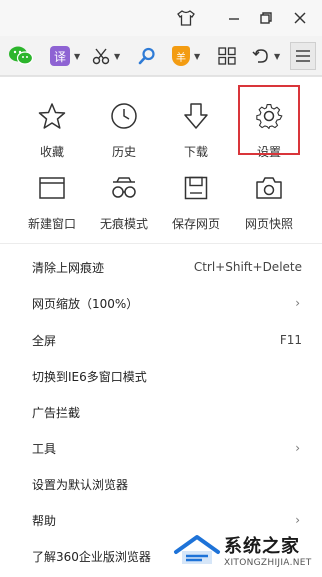  Describe the element at coordinates (56, 412) in the screenshot. I see `menu-item-label: 广告拦截` at that location.